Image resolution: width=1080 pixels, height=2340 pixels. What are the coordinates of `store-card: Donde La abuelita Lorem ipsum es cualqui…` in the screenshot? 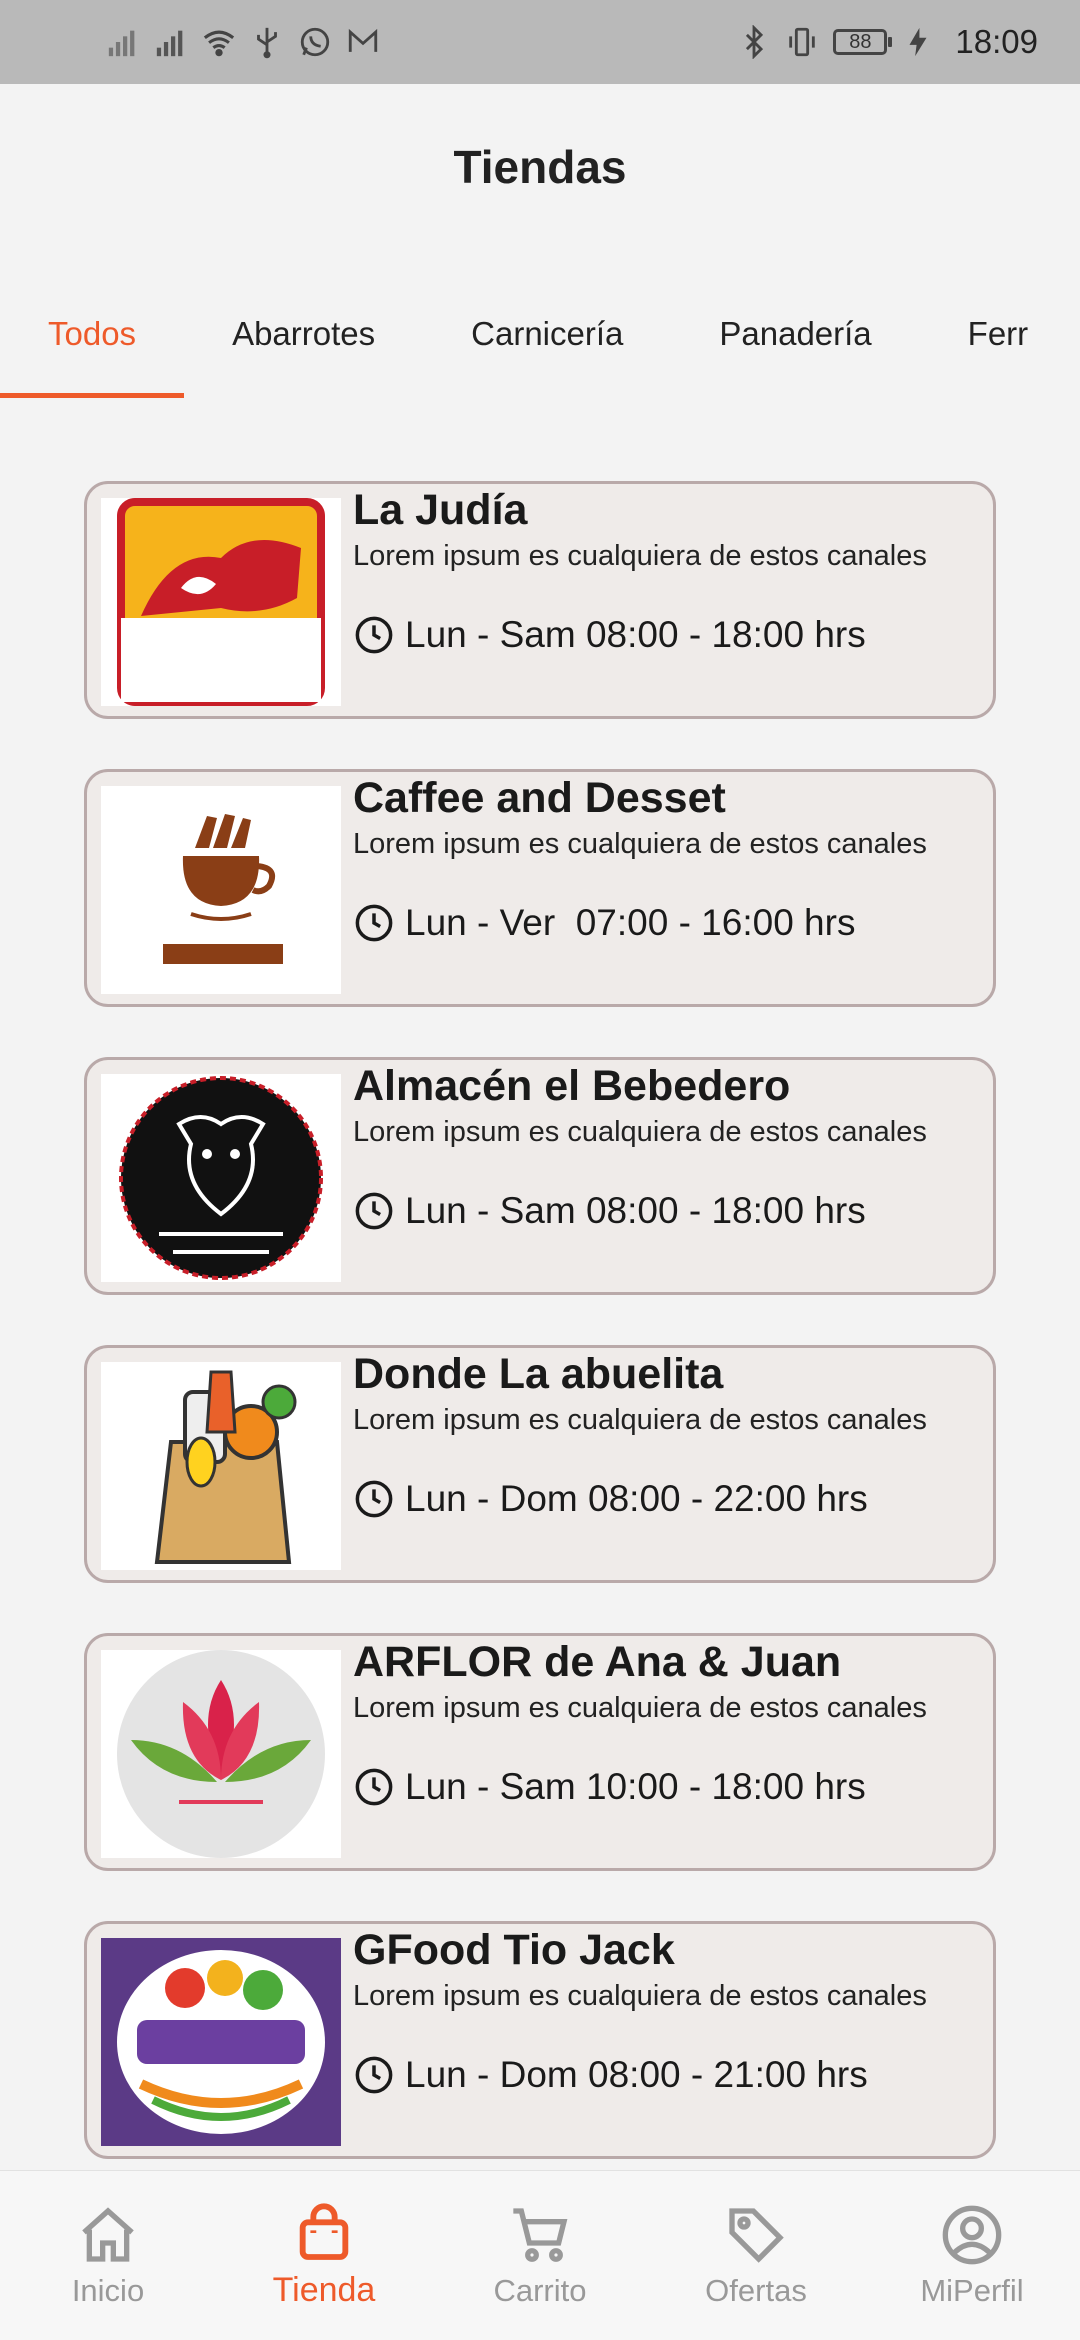 It's located at (540, 1464).